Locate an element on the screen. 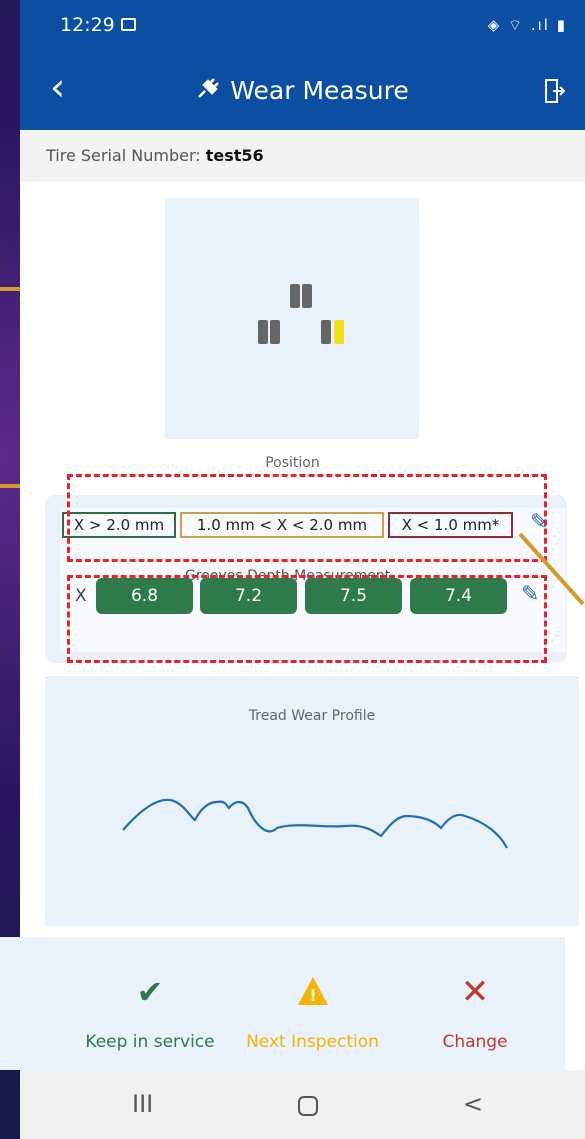  next-inspection-button: ! Next Inspection is located at coordinates (312, 1014).